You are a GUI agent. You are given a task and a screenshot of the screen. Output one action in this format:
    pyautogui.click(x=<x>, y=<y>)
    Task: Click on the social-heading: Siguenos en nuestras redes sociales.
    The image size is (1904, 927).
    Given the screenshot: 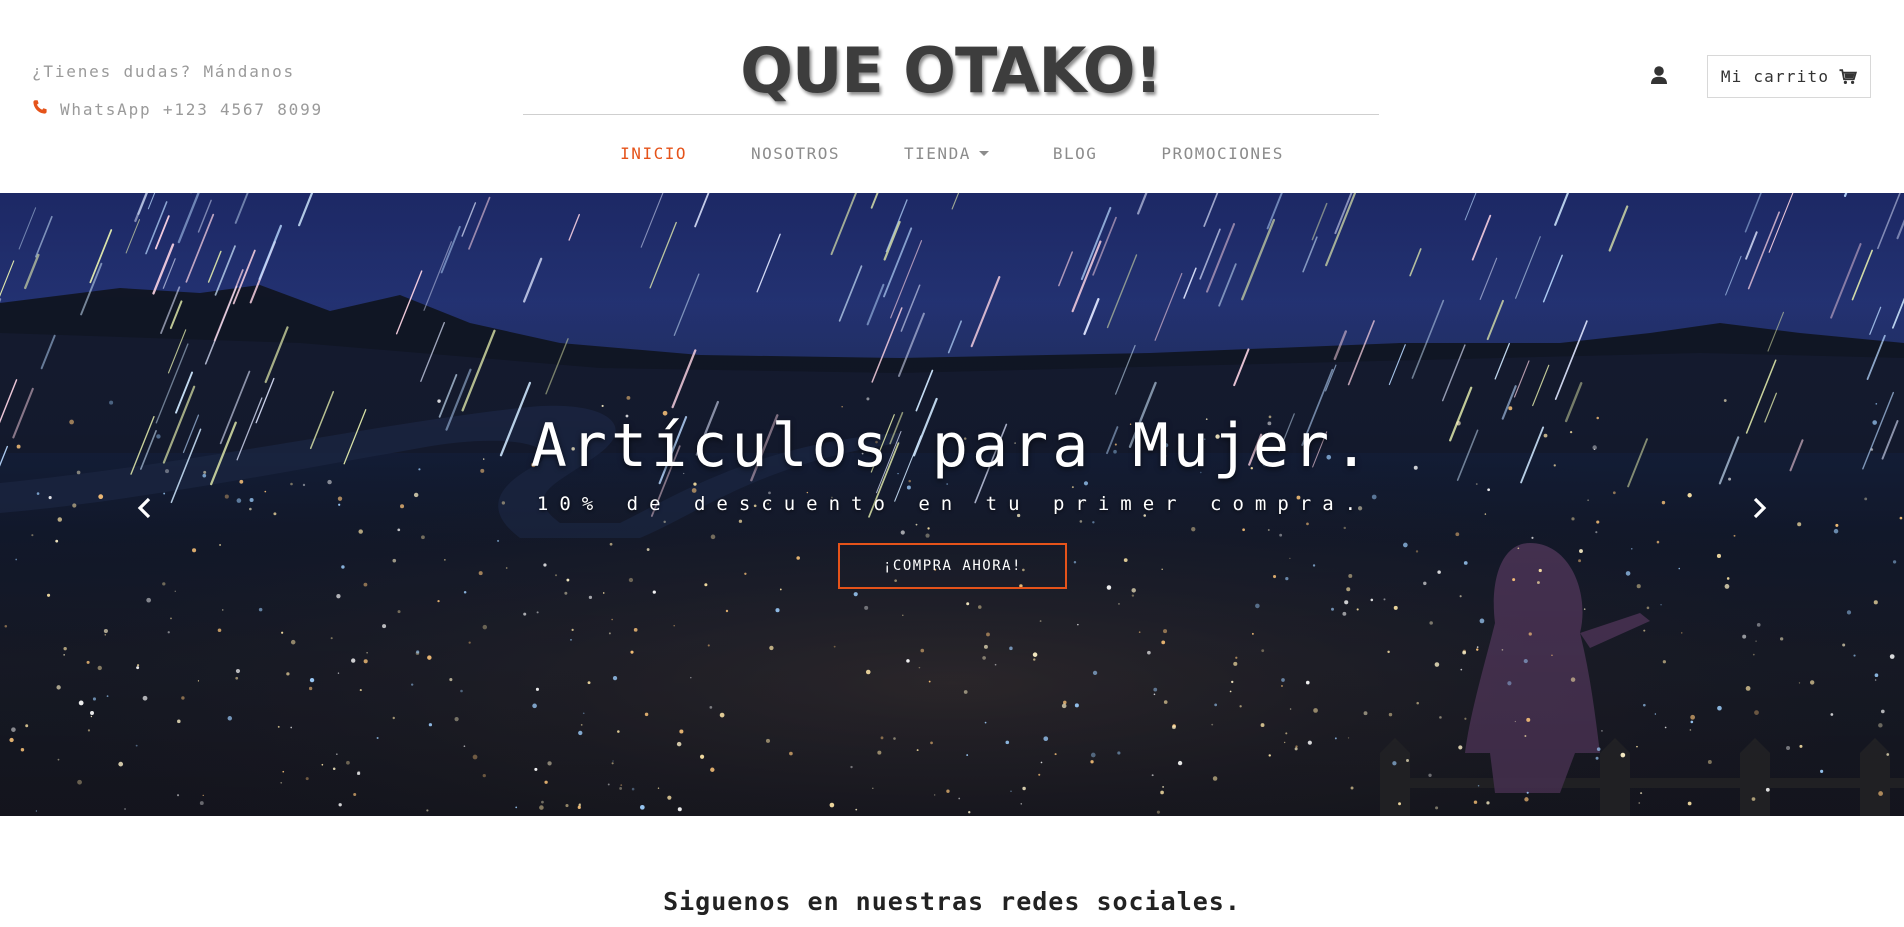 What is the action you would take?
    pyautogui.click(x=952, y=901)
    